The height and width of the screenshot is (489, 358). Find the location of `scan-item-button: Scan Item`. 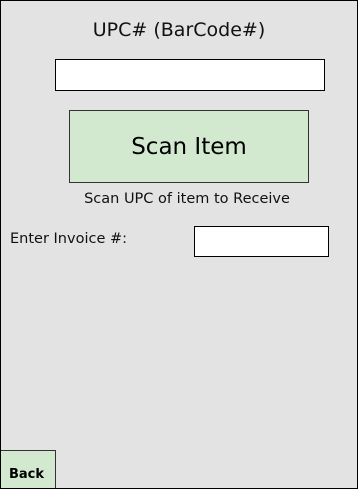

scan-item-button: Scan Item is located at coordinates (189, 146).